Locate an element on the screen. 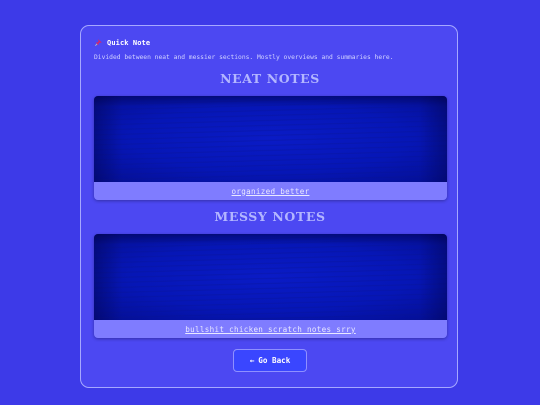 This screenshot has height=405, width=540. go-back-button: ← Go Back is located at coordinates (270, 360).